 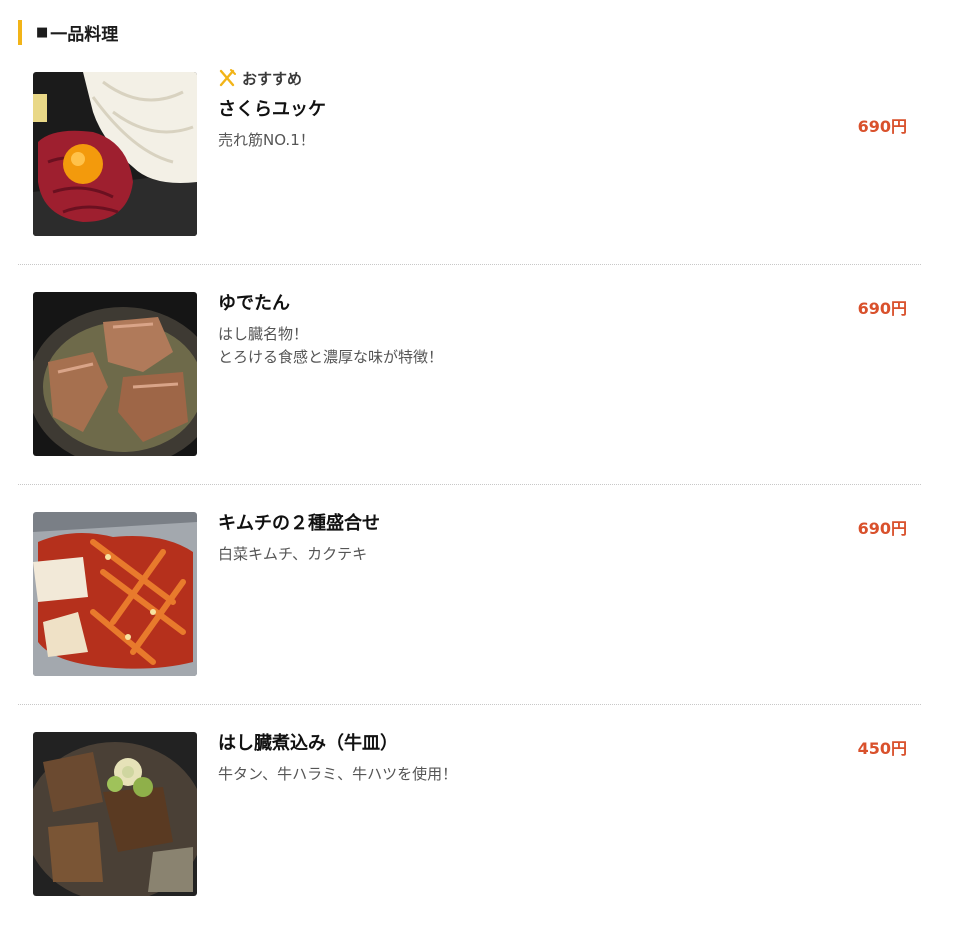 I want to click on item-name: ゆでたん, so click(x=254, y=303).